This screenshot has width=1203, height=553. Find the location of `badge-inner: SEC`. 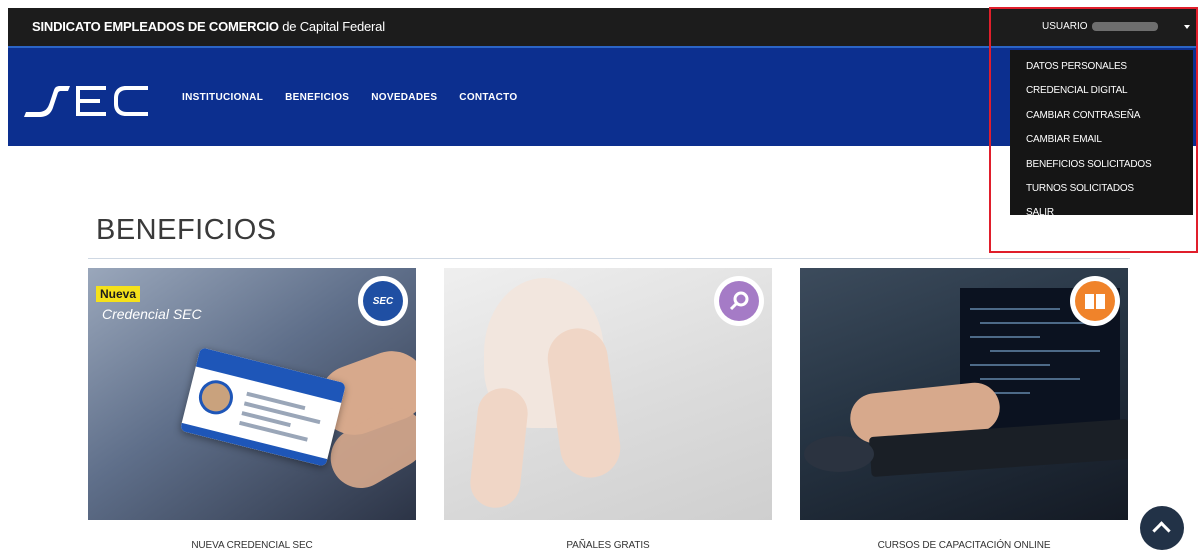

badge-inner: SEC is located at coordinates (383, 301).